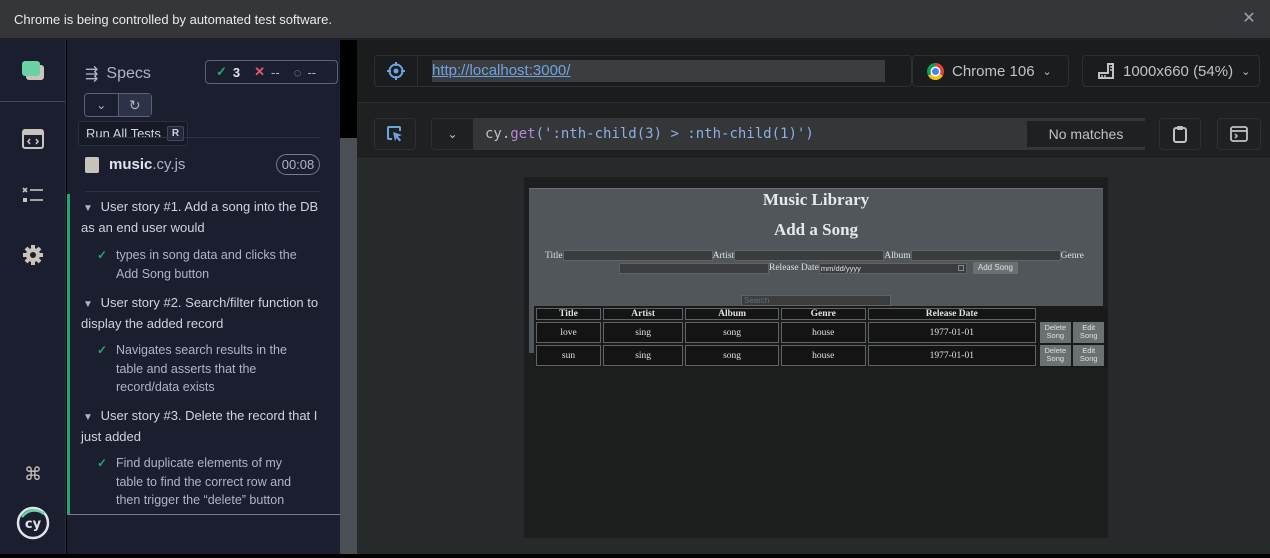  Describe the element at coordinates (951, 314) in the screenshot. I see `header-release-date: Release Date` at that location.